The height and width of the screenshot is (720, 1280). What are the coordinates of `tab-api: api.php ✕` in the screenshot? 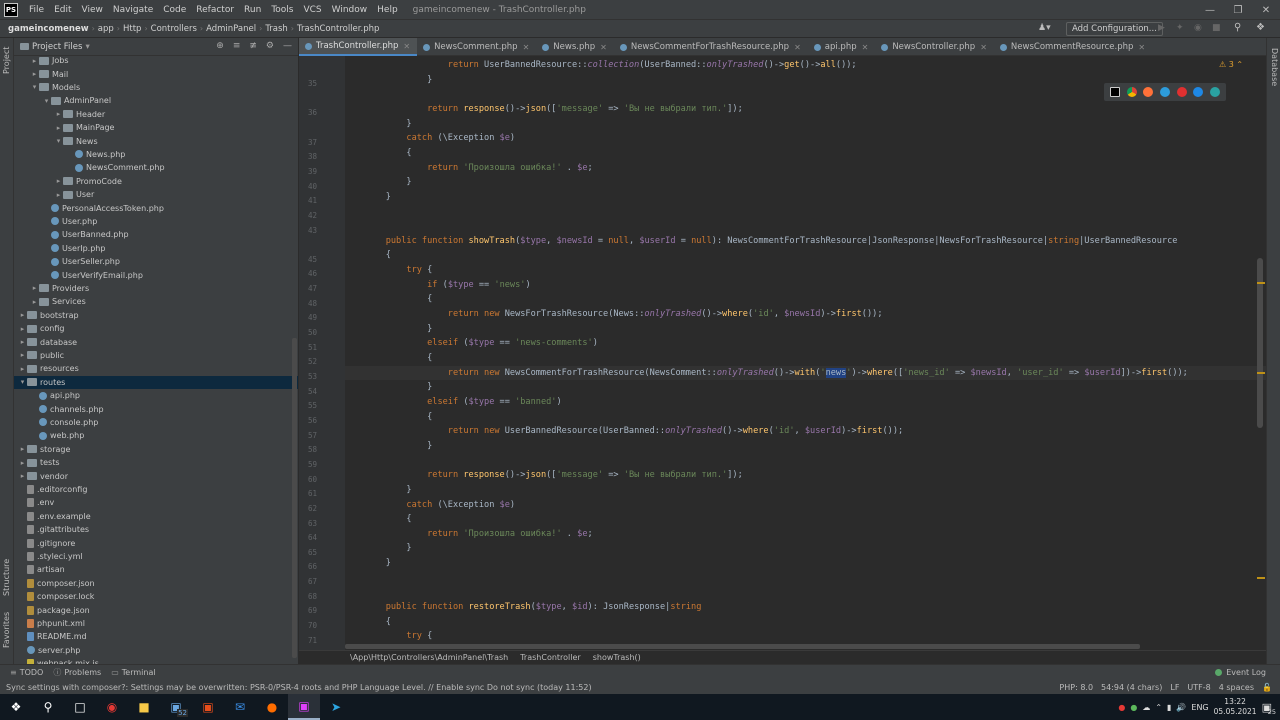 It's located at (842, 47).